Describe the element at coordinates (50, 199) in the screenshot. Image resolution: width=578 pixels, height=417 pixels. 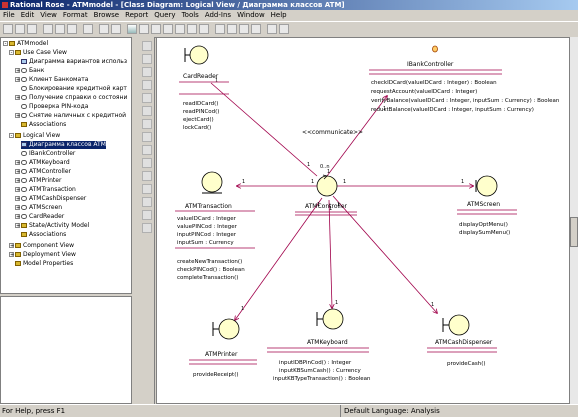
I see `tree-item: + ATMCashDispenser` at that location.